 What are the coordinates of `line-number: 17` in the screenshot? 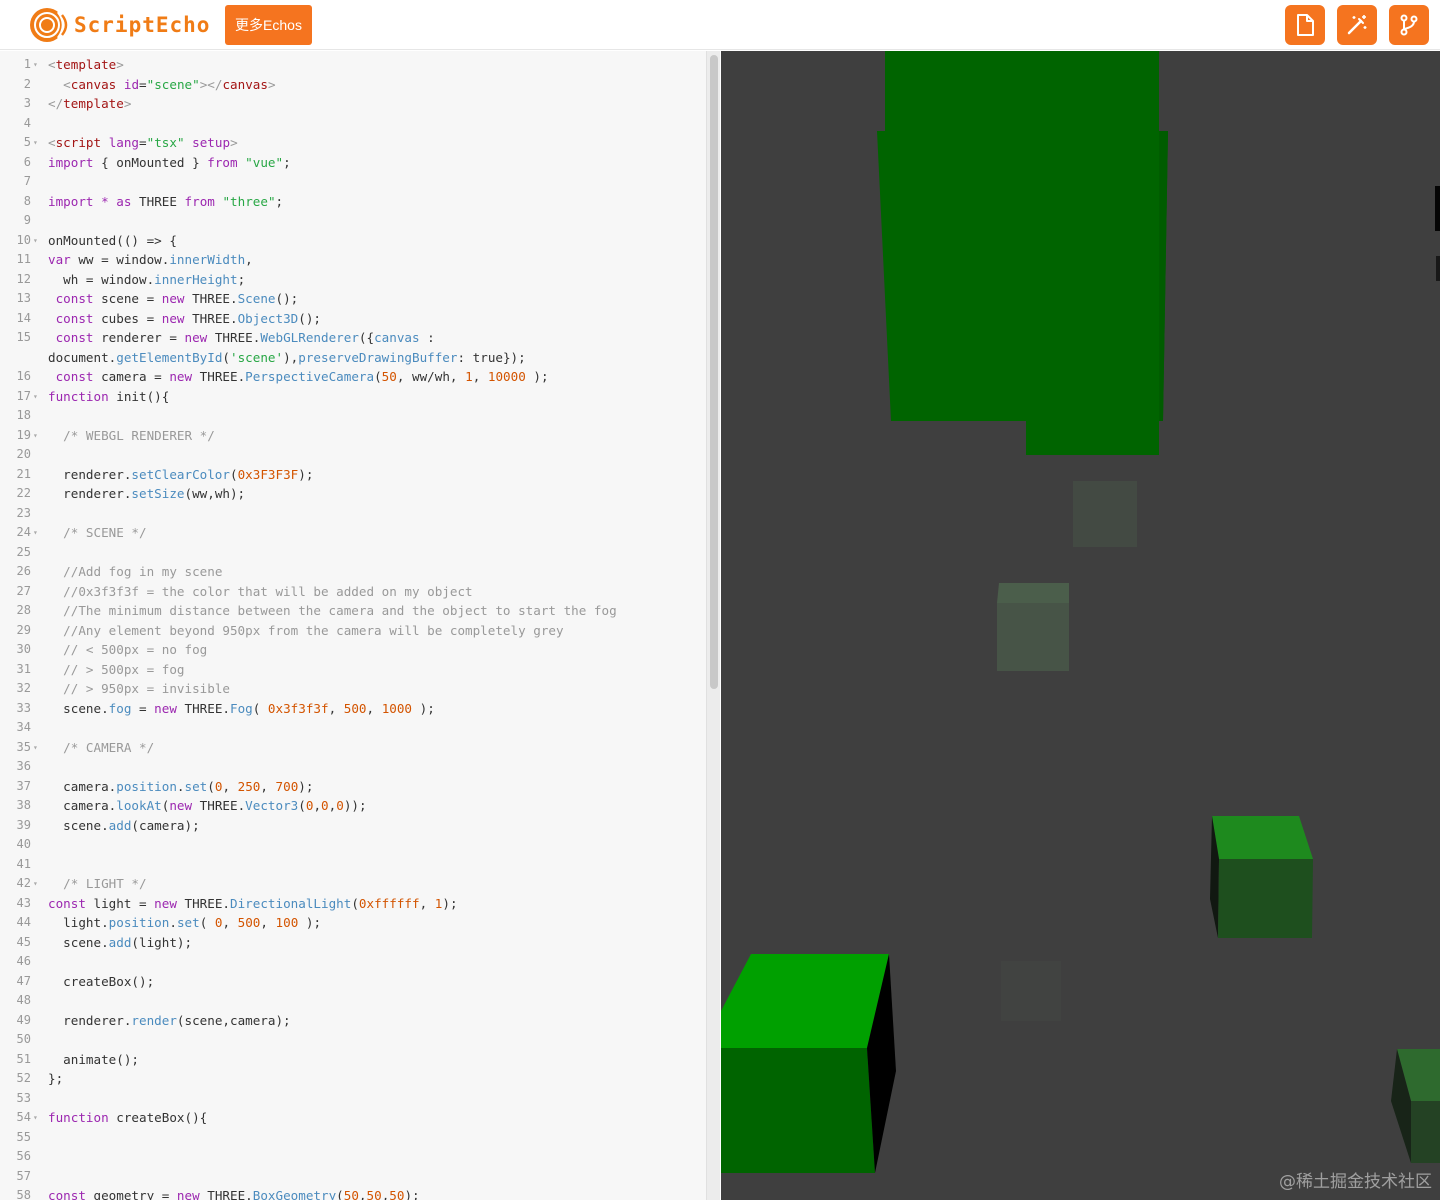 It's located at (23, 395).